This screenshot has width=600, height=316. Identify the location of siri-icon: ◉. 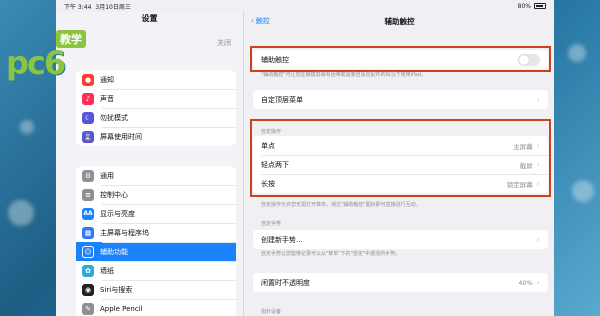
(88, 289).